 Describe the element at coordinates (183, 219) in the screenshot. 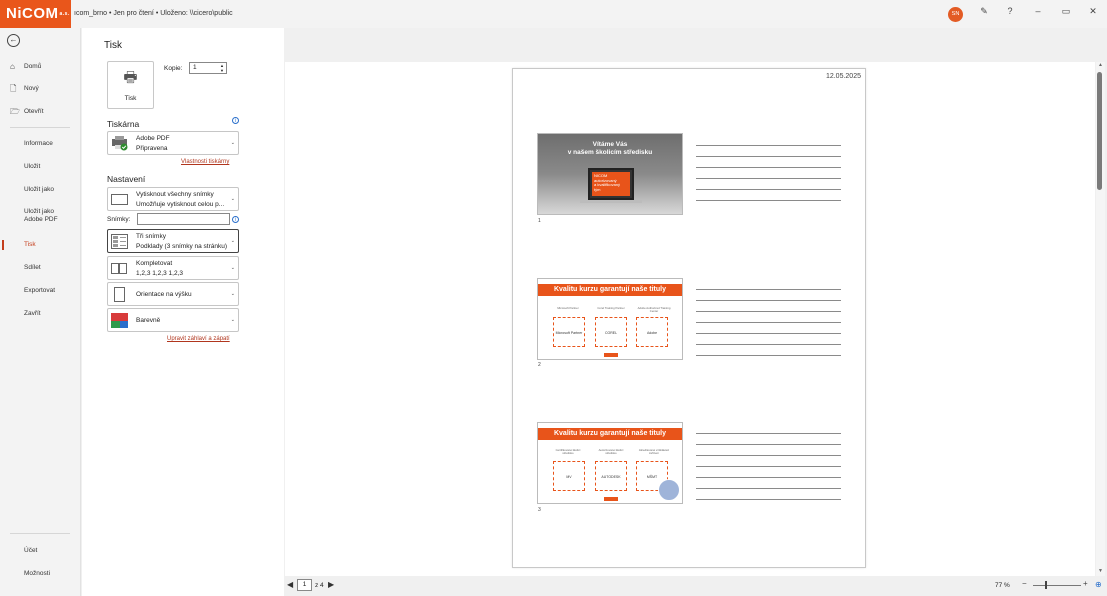

I see `slides-input` at that location.